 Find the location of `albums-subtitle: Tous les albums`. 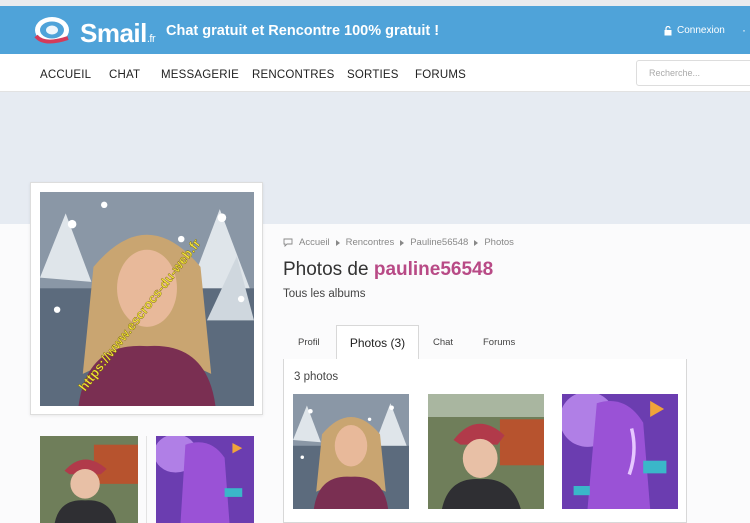

albums-subtitle: Tous les albums is located at coordinates (324, 294).